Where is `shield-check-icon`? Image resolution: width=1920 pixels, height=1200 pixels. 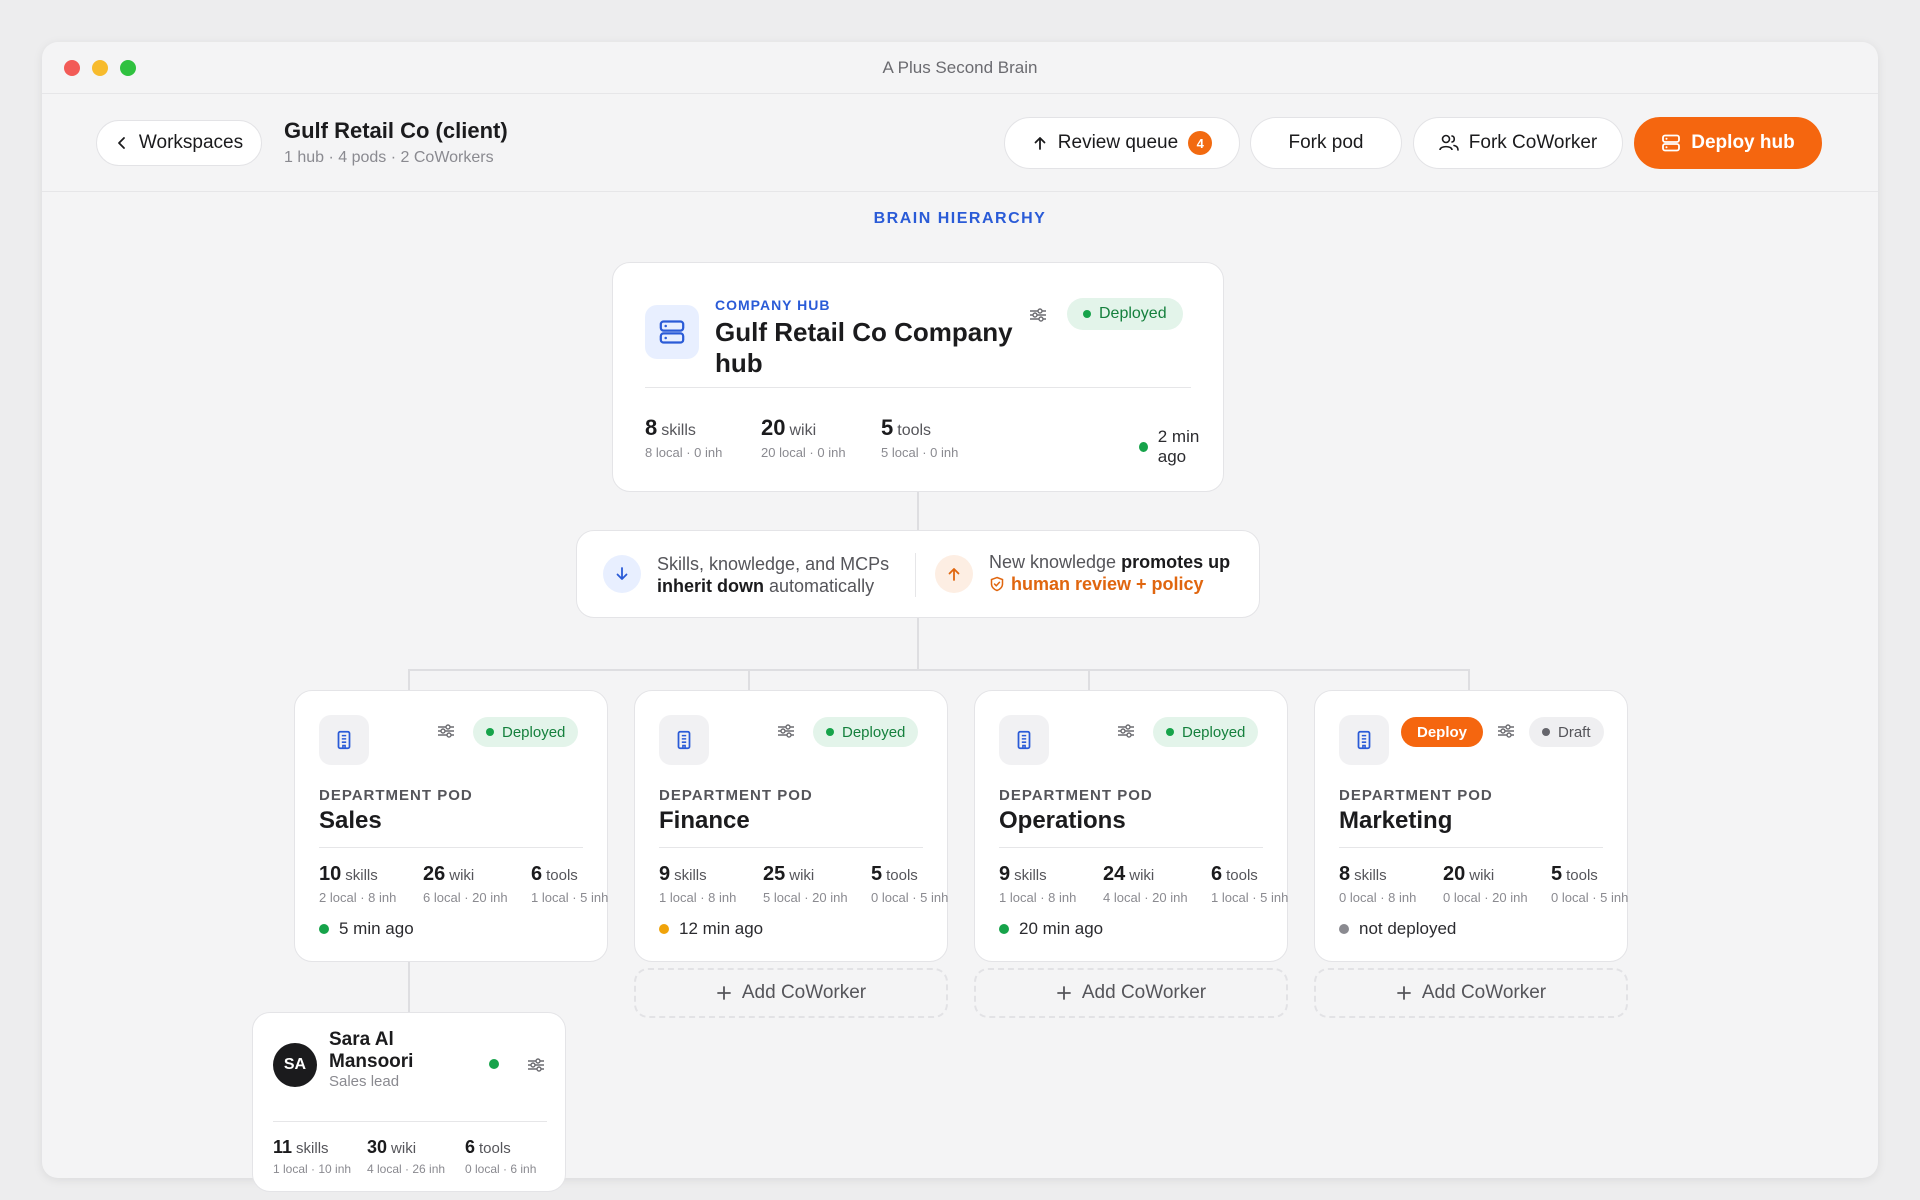
shield-check-icon is located at coordinates (997, 584).